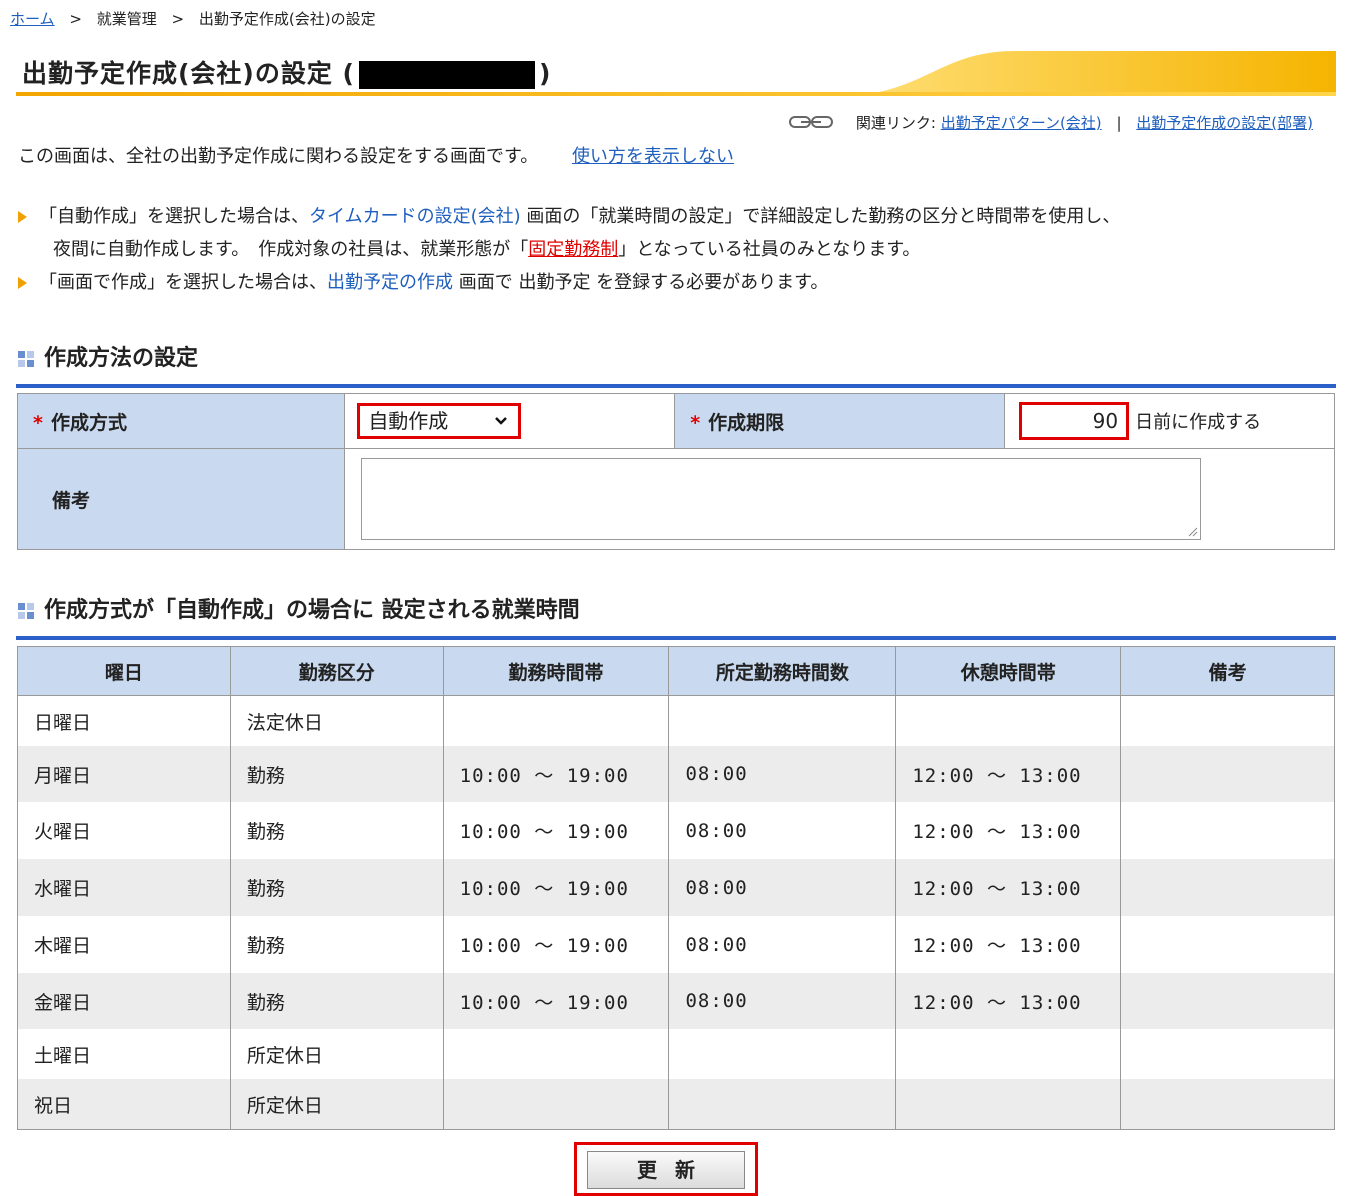  What do you see at coordinates (408, 421) in the screenshot?
I see `method-select-value: 自動作成` at bounding box center [408, 421].